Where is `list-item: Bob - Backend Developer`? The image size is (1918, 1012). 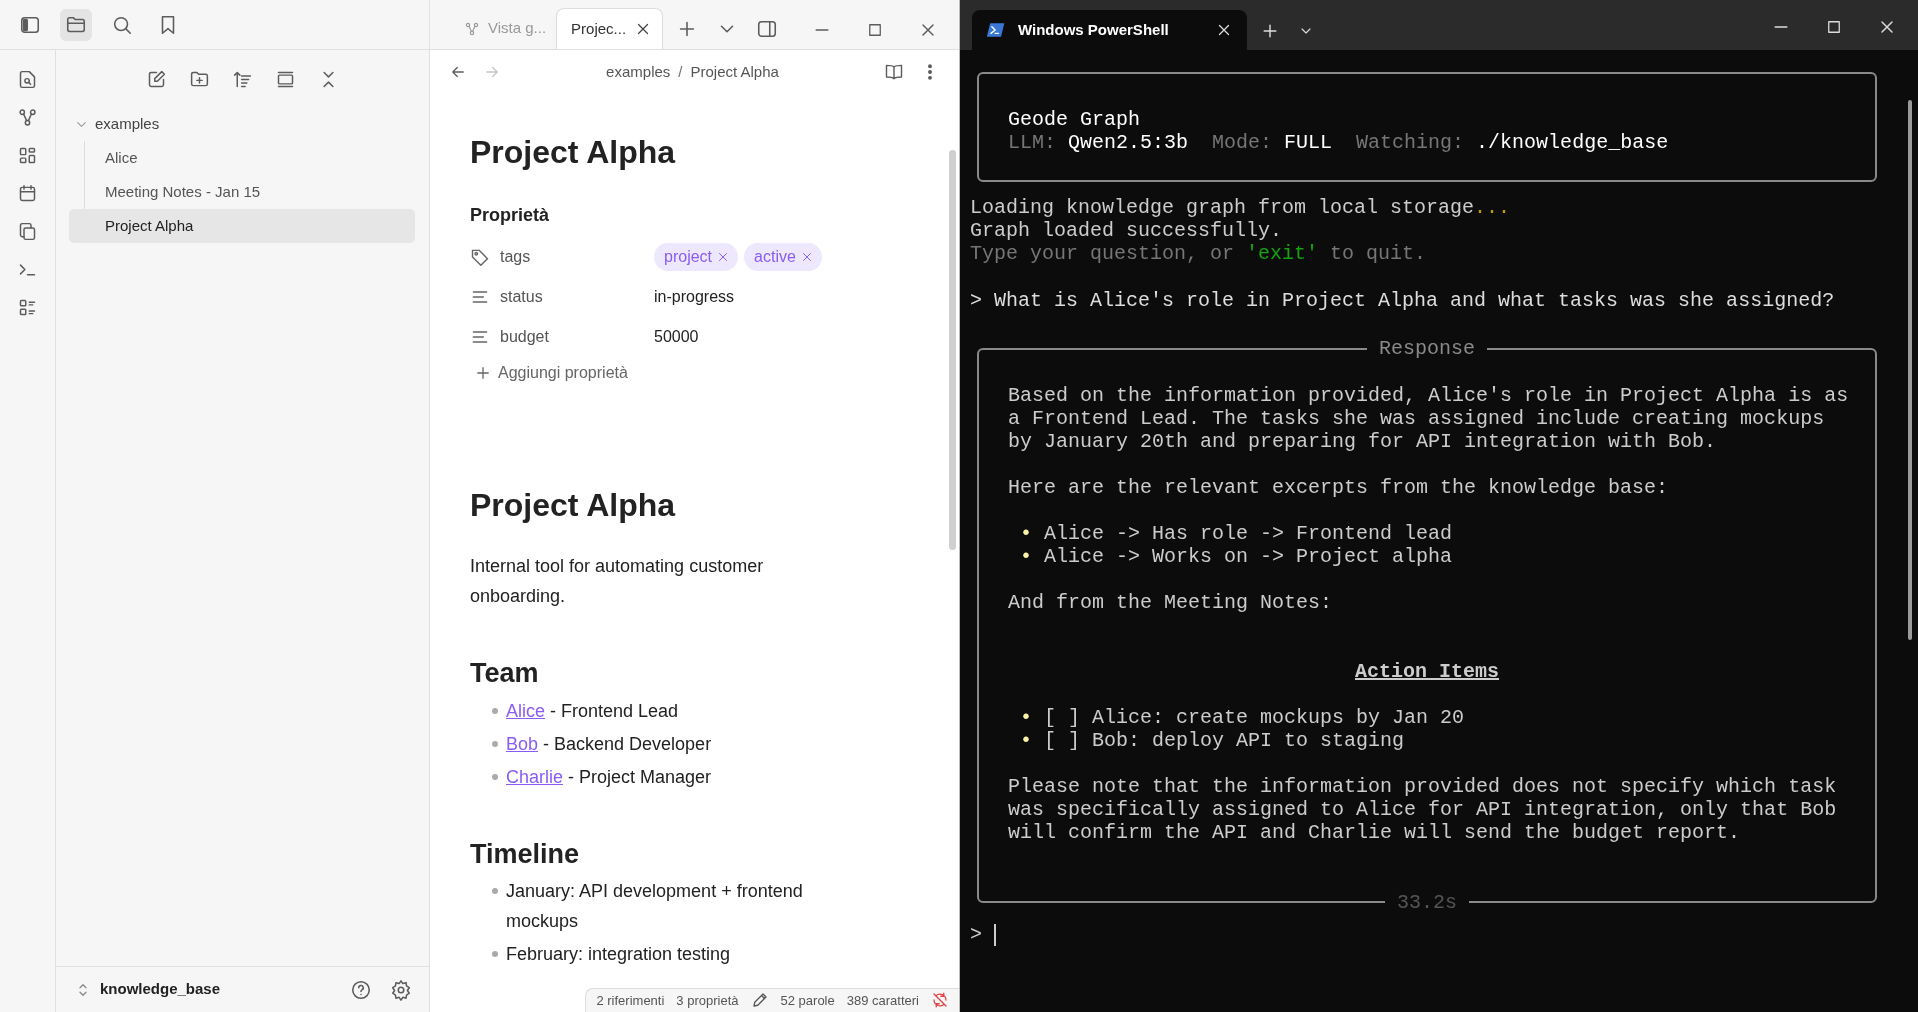 list-item: Bob - Backend Developer is located at coordinates (609, 744).